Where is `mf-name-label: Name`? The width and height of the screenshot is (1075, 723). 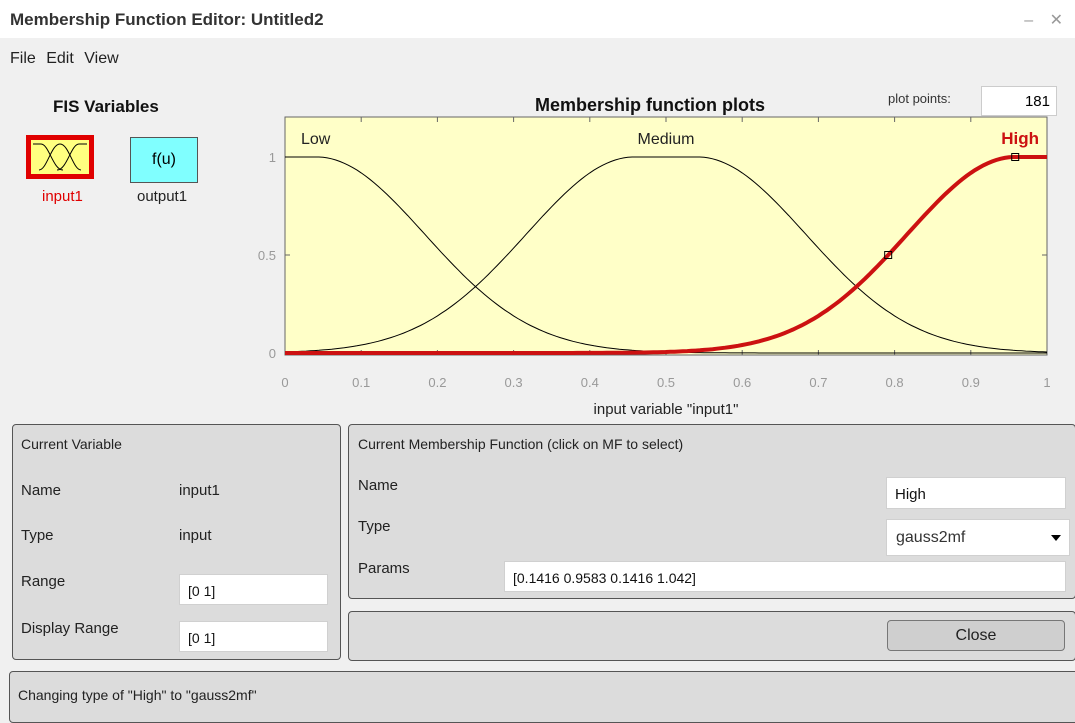 mf-name-label: Name is located at coordinates (378, 485).